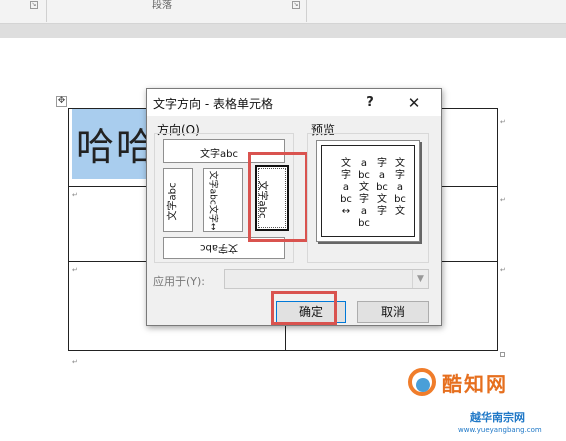  I want to click on font-dialog-launcher-icon: ↘, so click(34, 5).